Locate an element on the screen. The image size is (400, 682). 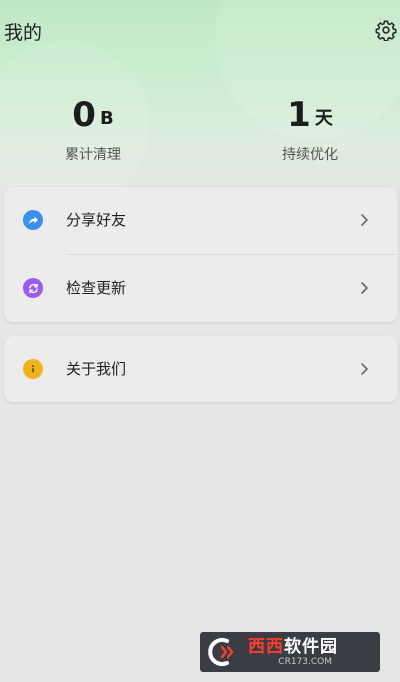
share-icon is located at coordinates (33, 220).